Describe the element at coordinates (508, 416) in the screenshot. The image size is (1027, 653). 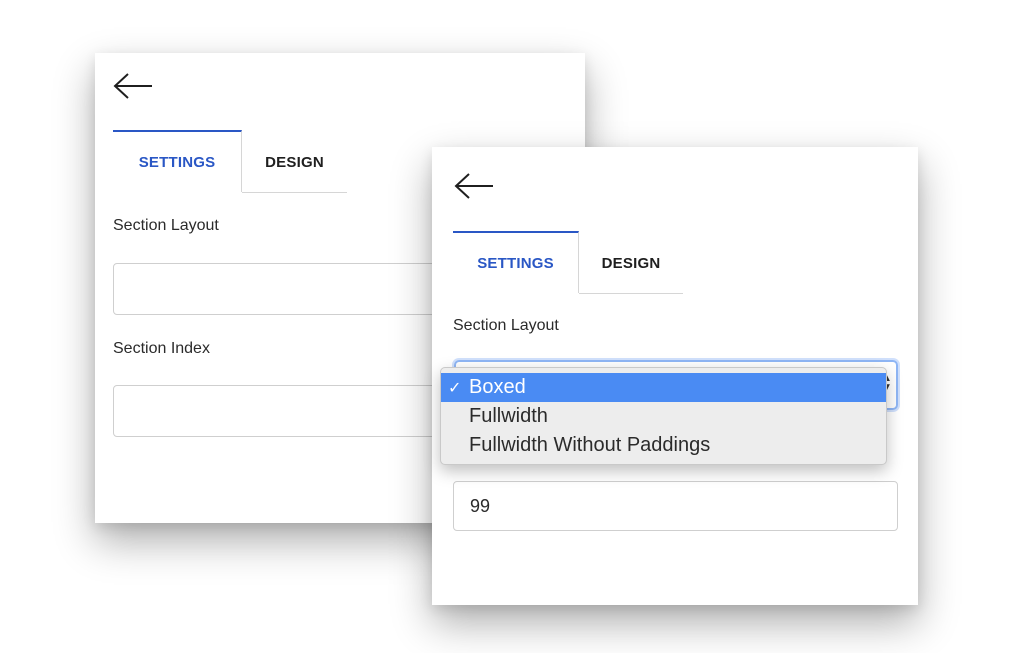
I see `option-label: Fullwidth` at that location.